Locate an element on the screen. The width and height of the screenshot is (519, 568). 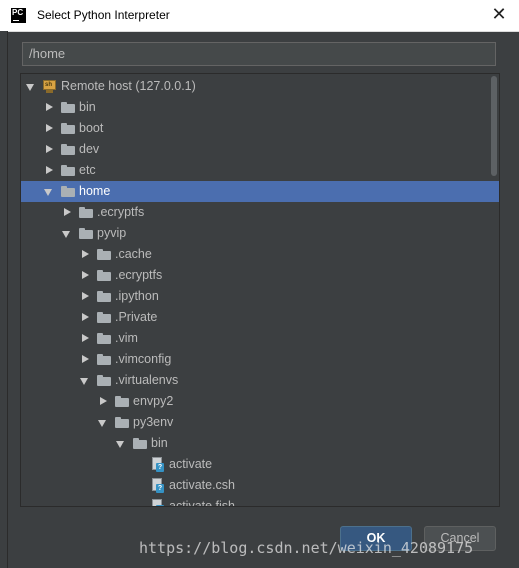
watermark-text: https://blog.csdn.net/weixin_42089175 is located at coordinates (306, 548).